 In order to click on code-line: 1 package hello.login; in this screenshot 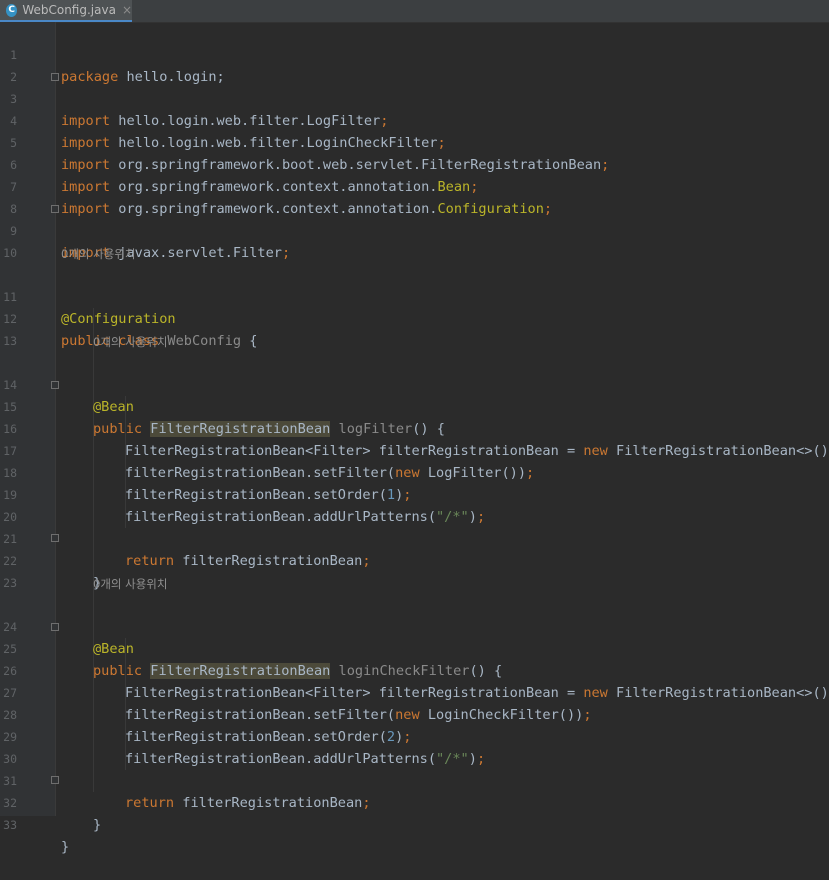, I will do `click(414, 33)`.